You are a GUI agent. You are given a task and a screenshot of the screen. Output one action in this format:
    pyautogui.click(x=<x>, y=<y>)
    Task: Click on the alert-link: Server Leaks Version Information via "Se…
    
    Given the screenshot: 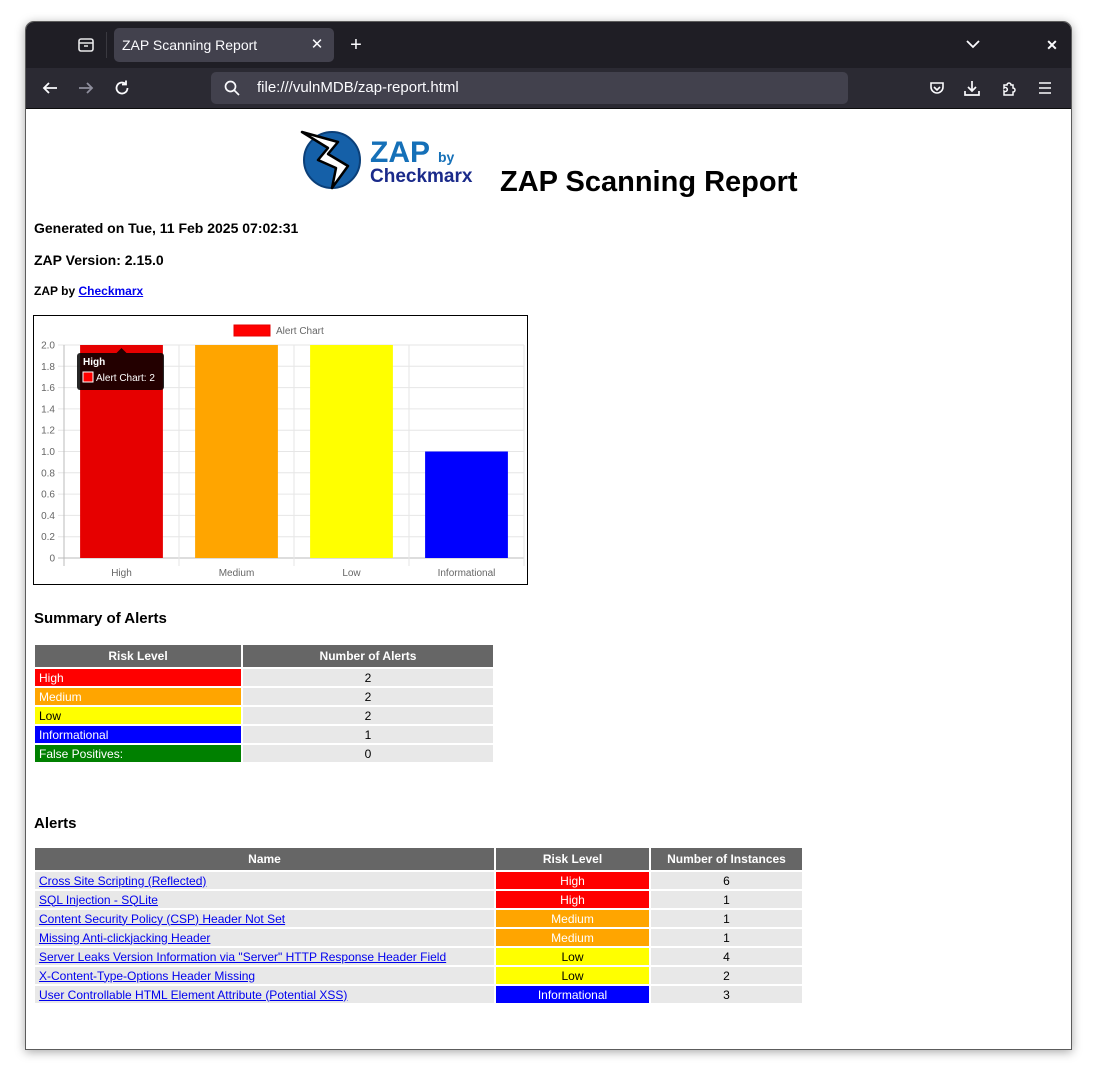 What is the action you would take?
    pyautogui.click(x=242, y=957)
    